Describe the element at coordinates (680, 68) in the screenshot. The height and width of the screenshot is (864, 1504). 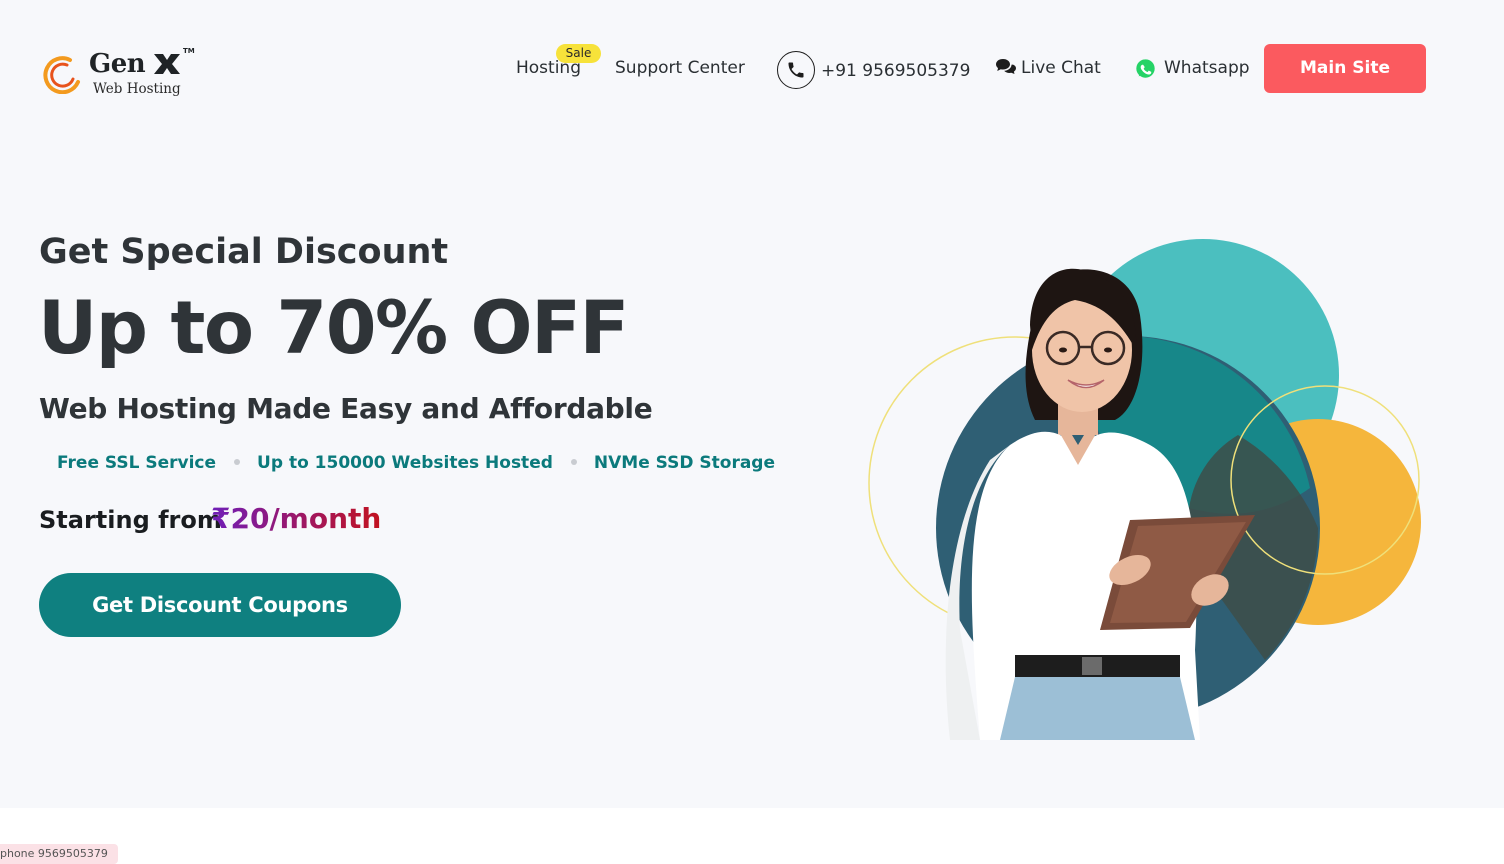
I see `nav-support-center-link: Support Center` at that location.